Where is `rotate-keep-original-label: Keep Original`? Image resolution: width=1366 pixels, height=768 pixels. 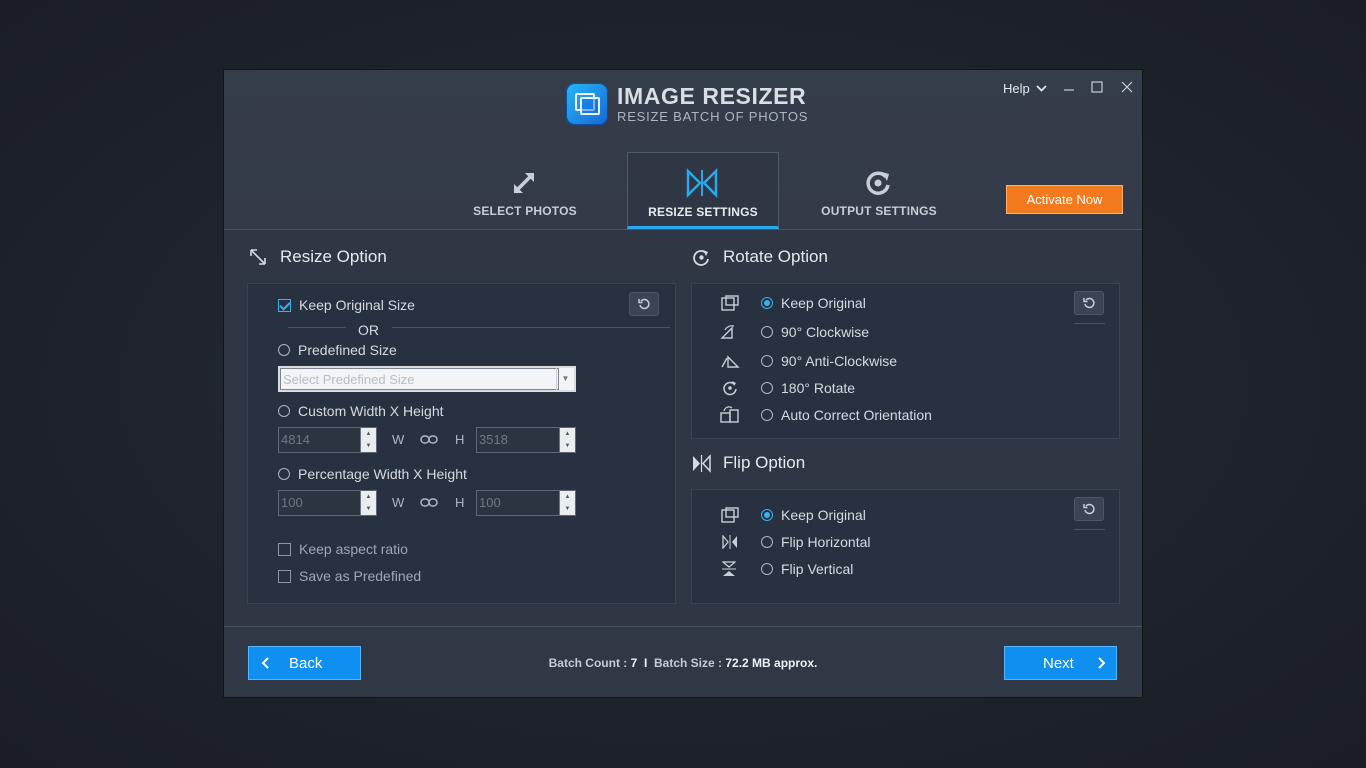
rotate-keep-original-label: Keep Original is located at coordinates (823, 303).